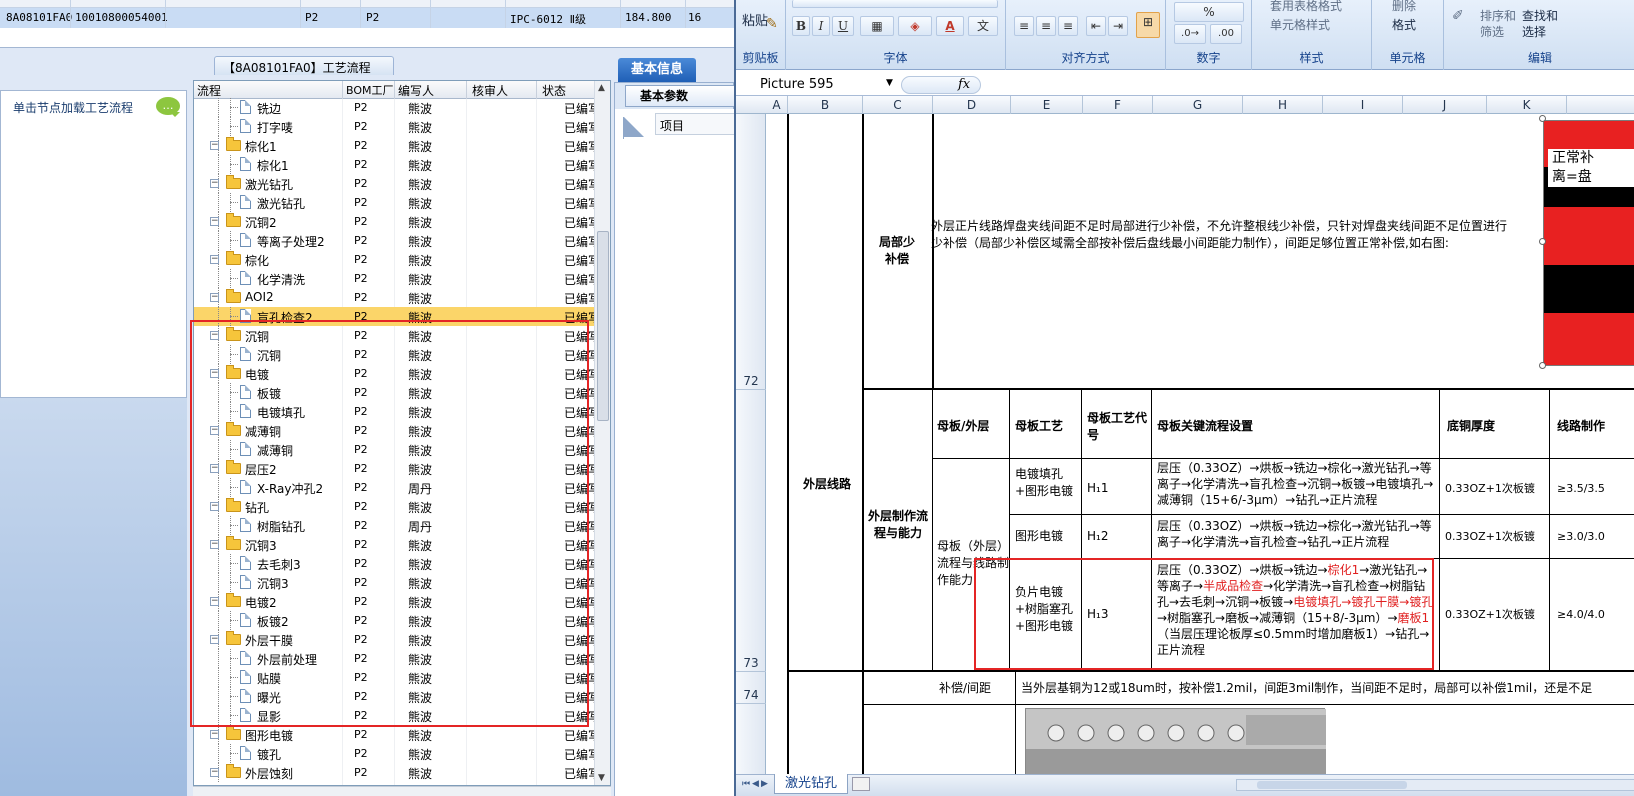 The width and height of the screenshot is (1634, 796). I want to click on cell-r3-process: 负片电镀+树脂塞孔+图形电镀, so click(1046, 609).